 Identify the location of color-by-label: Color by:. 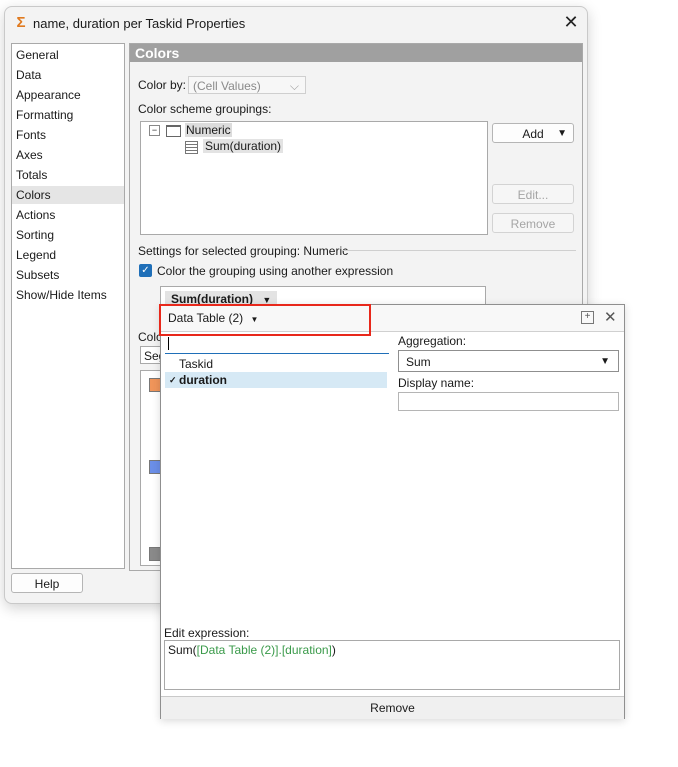
(162, 85).